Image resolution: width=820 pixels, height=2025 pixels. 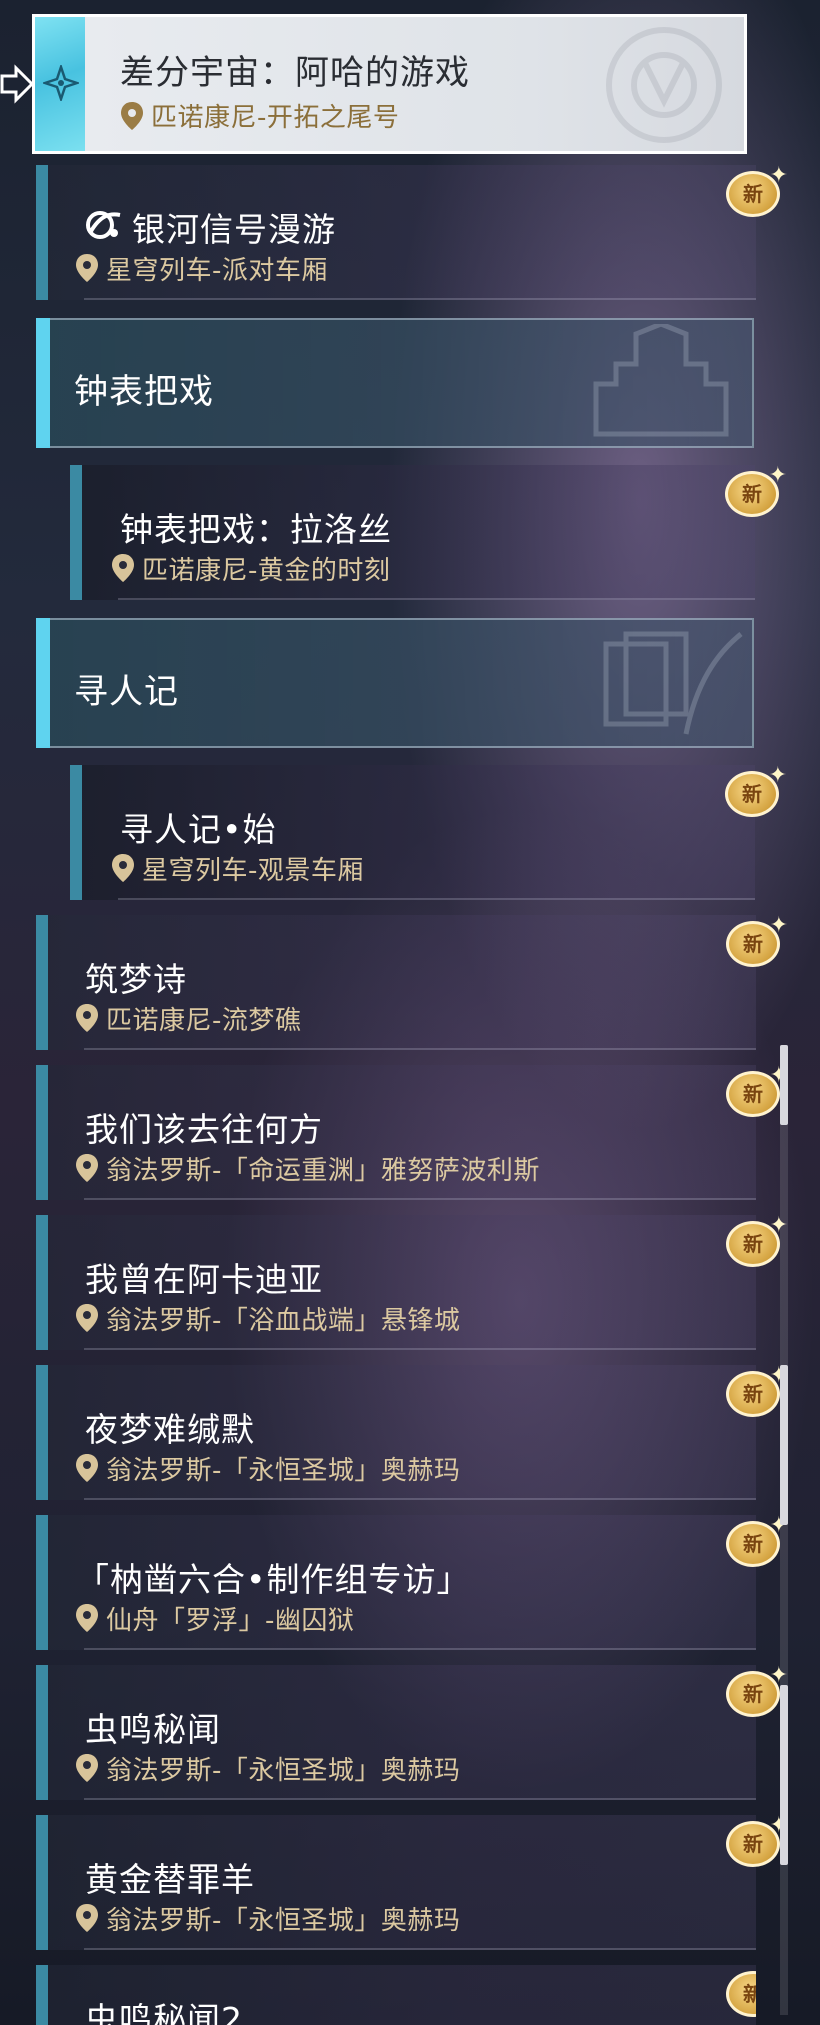 What do you see at coordinates (412, 1132) in the screenshot?
I see `event-item: 我们该去往何方 翁法罗斯-「命运重渊」雅努萨波利斯 新 ✦` at bounding box center [412, 1132].